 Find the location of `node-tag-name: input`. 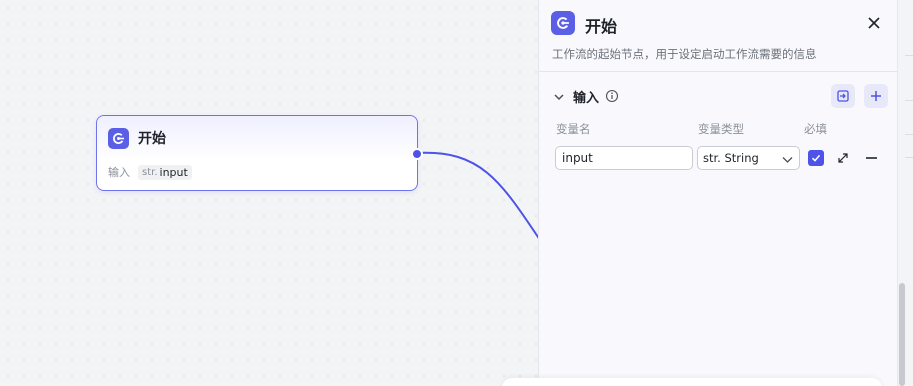

node-tag-name: input is located at coordinates (173, 172).